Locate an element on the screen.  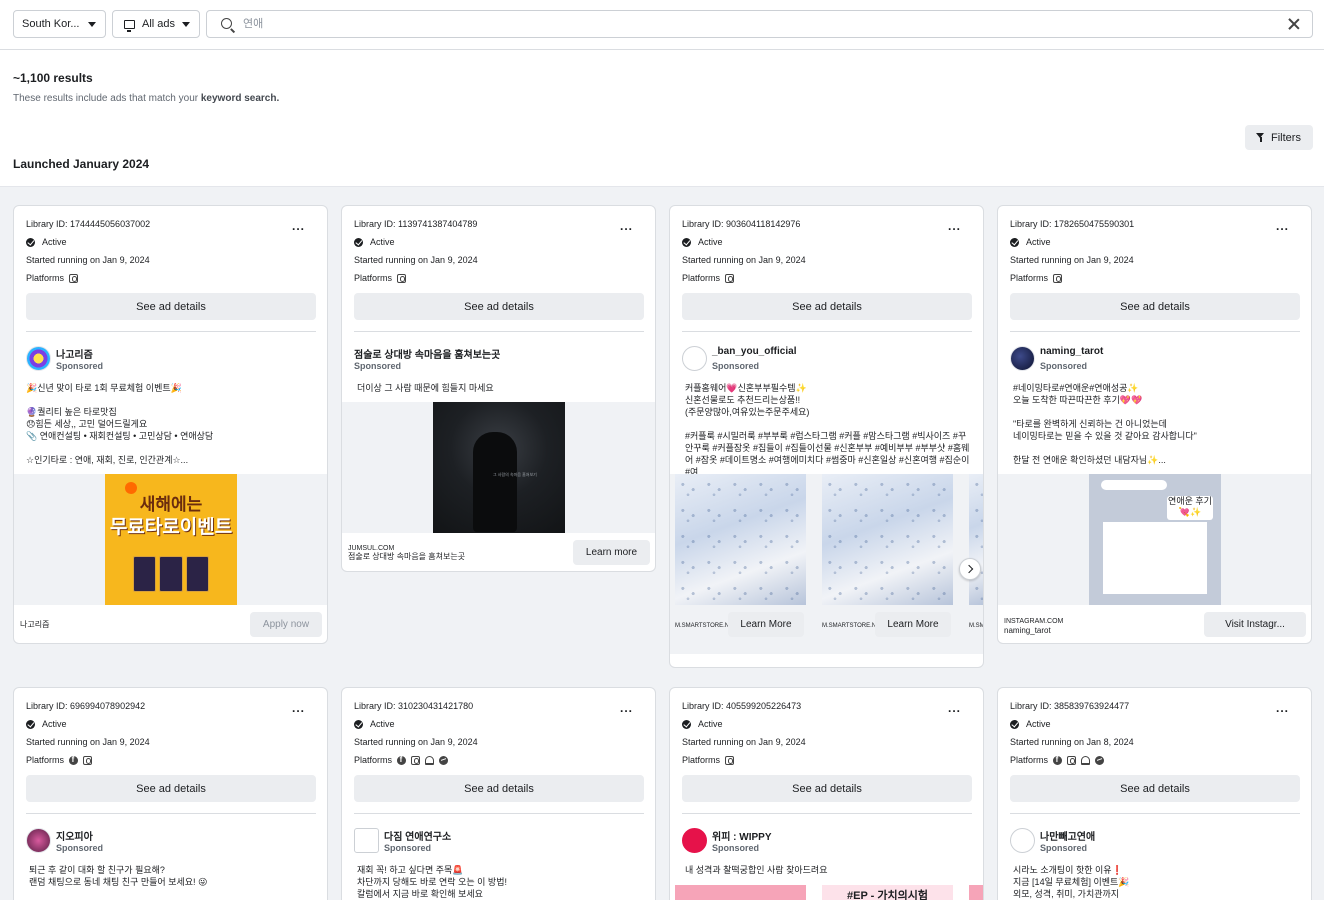
check-circle-icon is located at coordinates (686, 724).